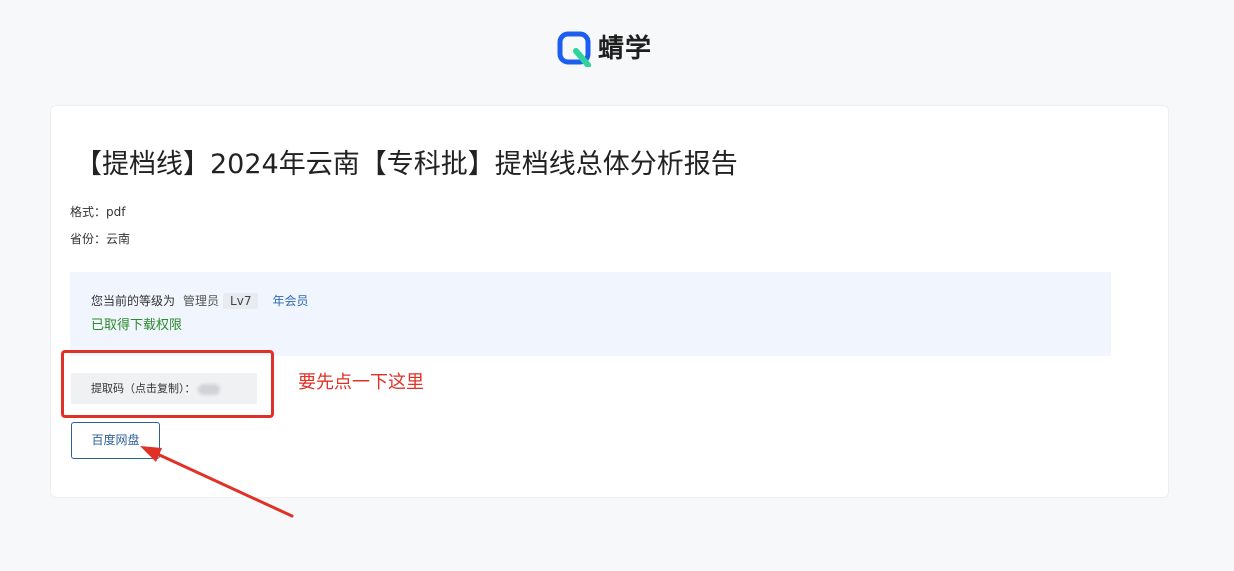 This screenshot has width=1234, height=571. Describe the element at coordinates (137, 325) in the screenshot. I see `download-permission-status: 已取得下载权限` at that location.